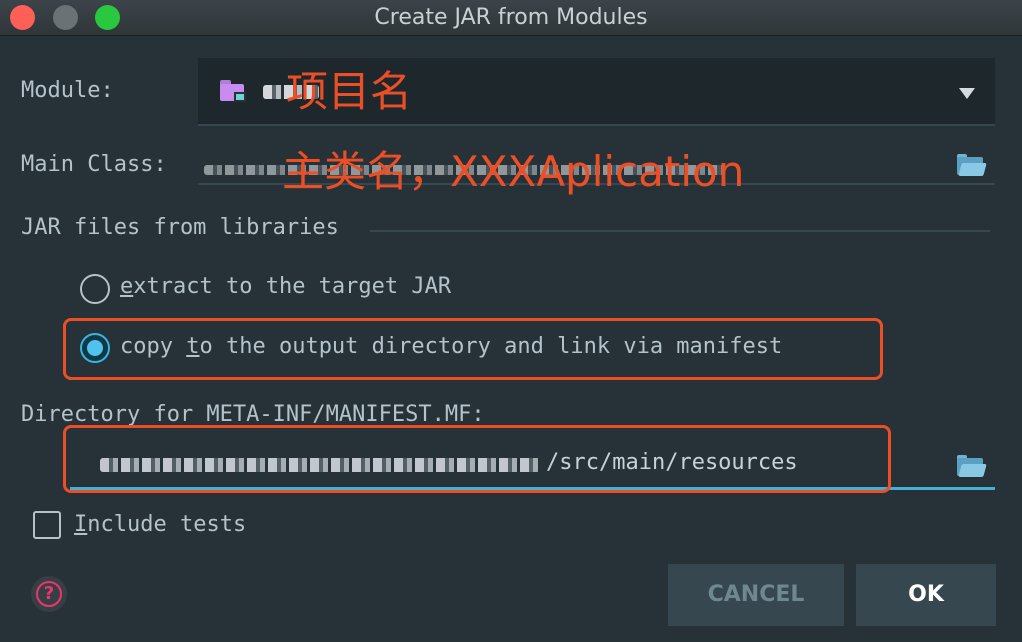  I want to click on manifest-directory-label: Directory for META-INF/MANIFEST.MF:, so click(253, 414).